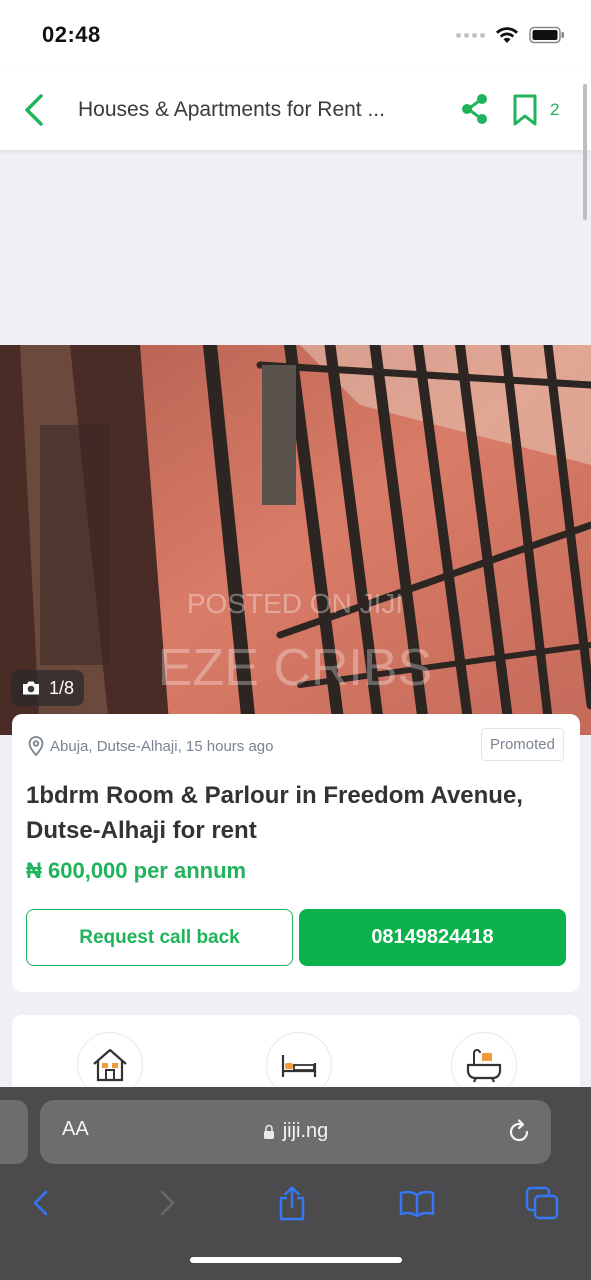 The width and height of the screenshot is (591, 1280). I want to click on bookmarks-button, so click(417, 1203).